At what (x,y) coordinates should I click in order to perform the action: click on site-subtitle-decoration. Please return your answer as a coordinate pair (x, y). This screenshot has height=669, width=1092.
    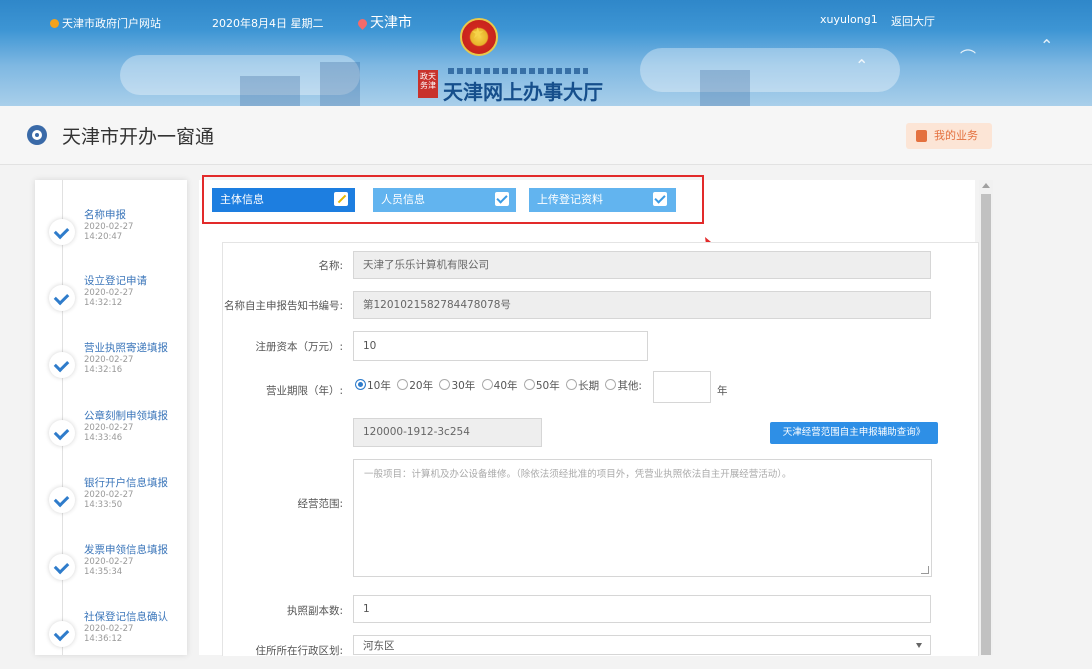
    Looking at the image, I should click on (518, 71).